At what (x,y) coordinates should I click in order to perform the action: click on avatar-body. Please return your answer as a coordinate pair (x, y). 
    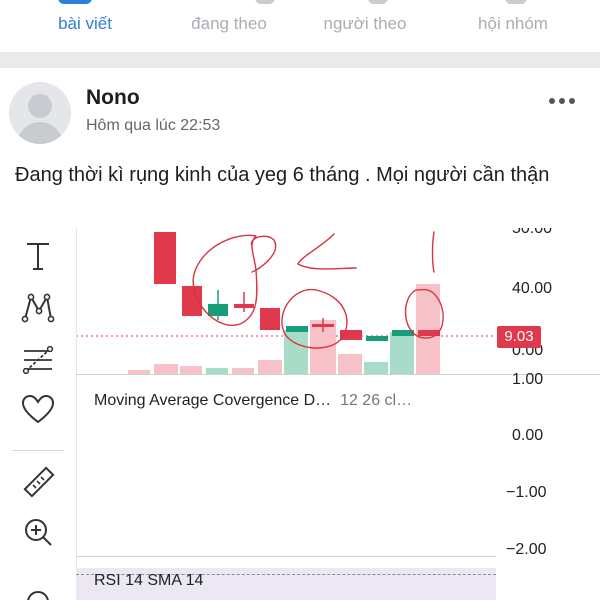
    Looking at the image, I should click on (40, 133).